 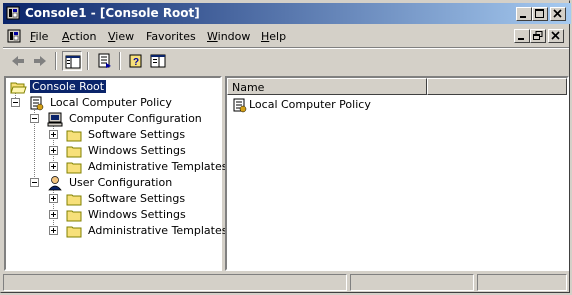 I want to click on menu-action: Action, so click(x=79, y=36).